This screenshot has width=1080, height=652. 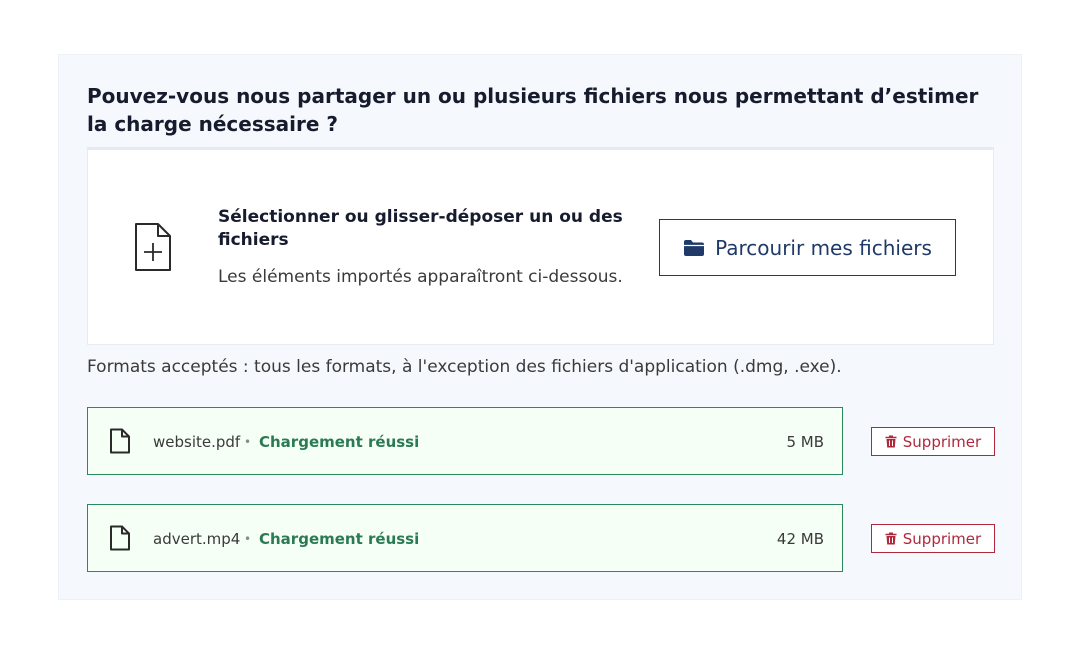 What do you see at coordinates (694, 247) in the screenshot?
I see `folder-icon` at bounding box center [694, 247].